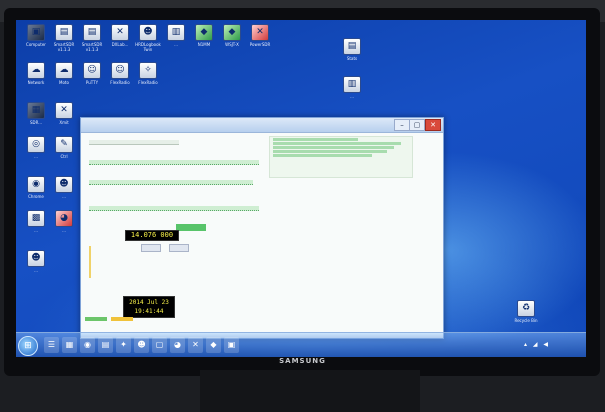 The image size is (605, 412). What do you see at coordinates (433, 125) in the screenshot?
I see `close-button: ✕` at bounding box center [433, 125].